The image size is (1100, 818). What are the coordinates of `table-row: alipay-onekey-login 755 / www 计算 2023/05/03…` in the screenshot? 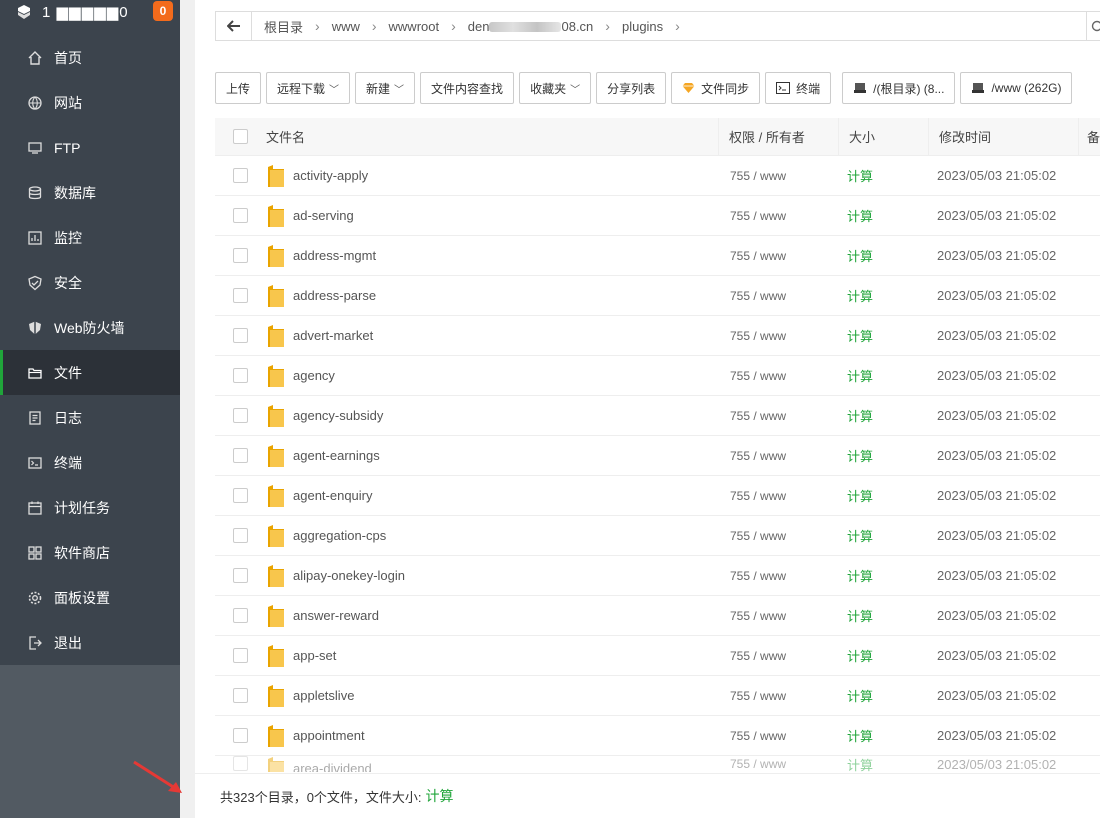 It's located at (657, 576).